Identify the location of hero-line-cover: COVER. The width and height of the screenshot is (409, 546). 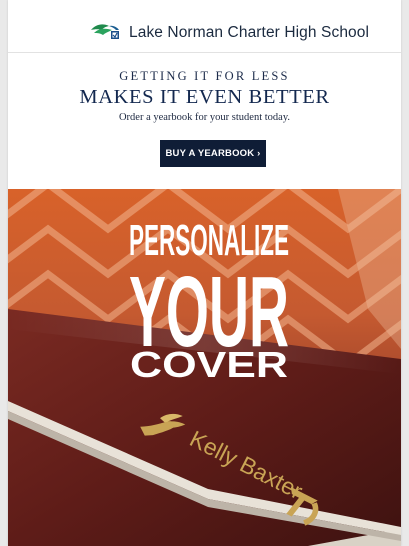
(209, 364).